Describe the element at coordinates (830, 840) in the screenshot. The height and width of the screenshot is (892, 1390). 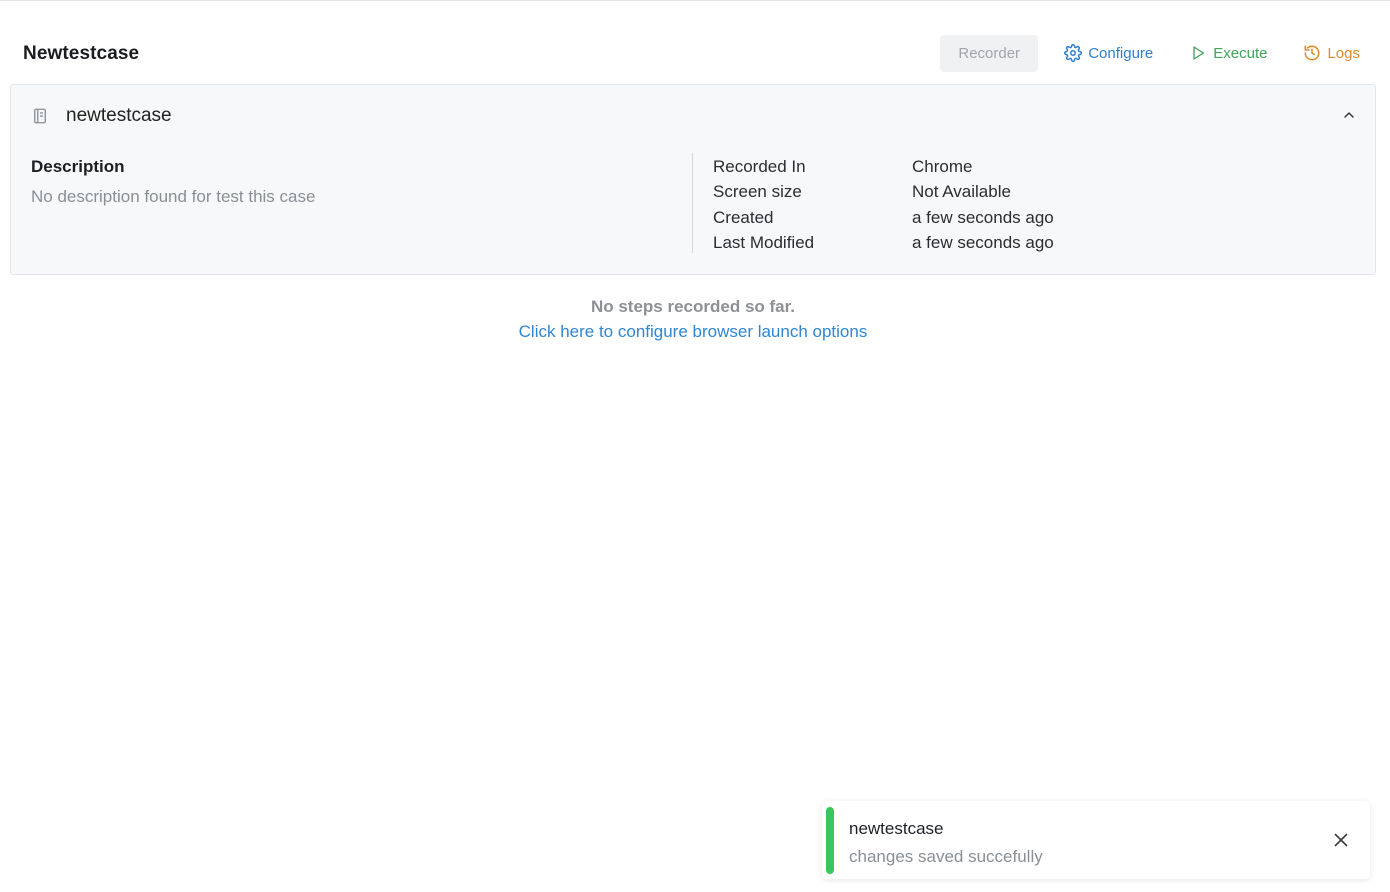
I see `toast-status-bar` at that location.